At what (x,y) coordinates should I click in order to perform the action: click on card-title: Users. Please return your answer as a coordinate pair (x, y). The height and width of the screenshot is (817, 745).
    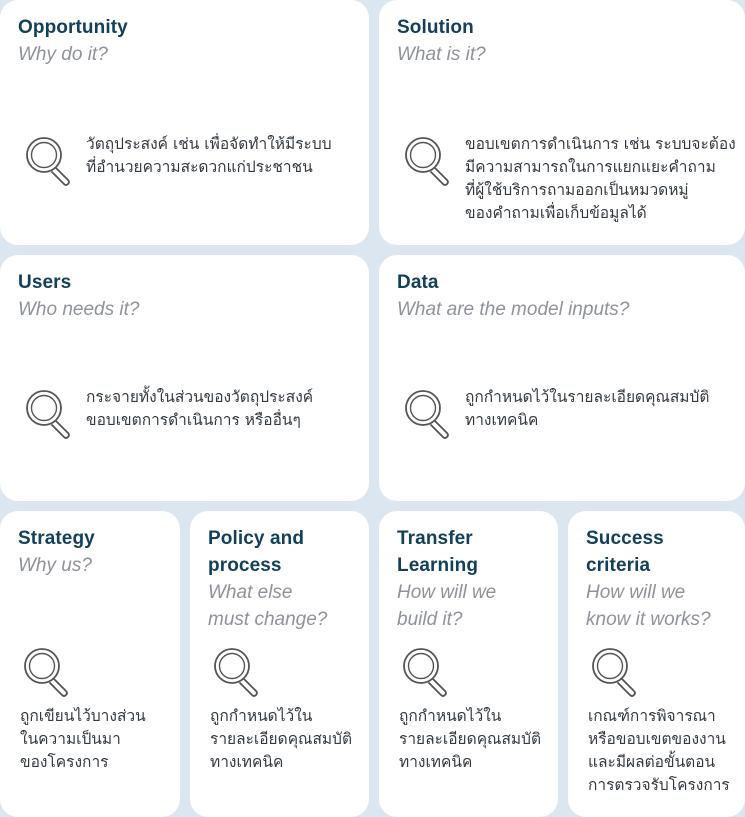
    Looking at the image, I should click on (45, 282).